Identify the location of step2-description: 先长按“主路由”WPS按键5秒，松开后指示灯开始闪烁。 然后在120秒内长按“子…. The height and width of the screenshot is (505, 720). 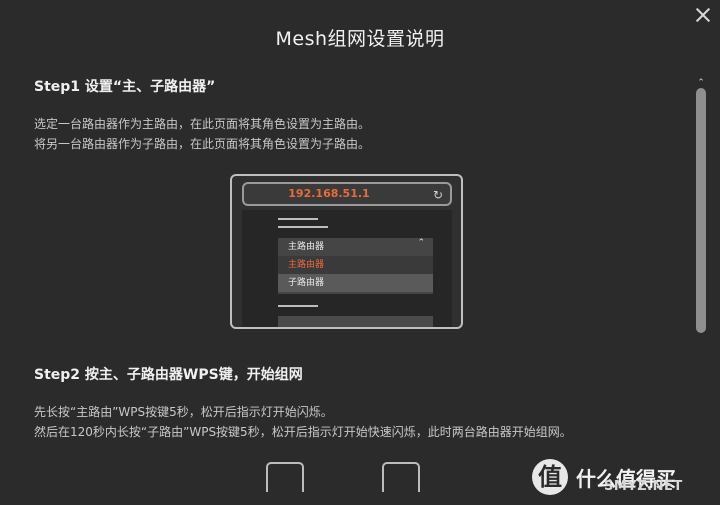
(354, 422).